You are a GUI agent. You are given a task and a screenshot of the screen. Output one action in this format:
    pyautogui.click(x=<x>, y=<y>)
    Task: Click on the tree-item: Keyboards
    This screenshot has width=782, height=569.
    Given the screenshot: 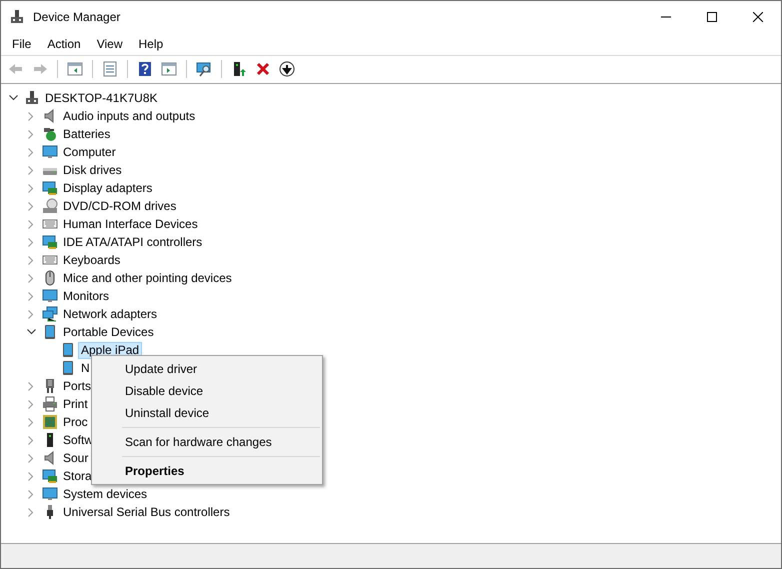 What is the action you would take?
    pyautogui.click(x=91, y=260)
    